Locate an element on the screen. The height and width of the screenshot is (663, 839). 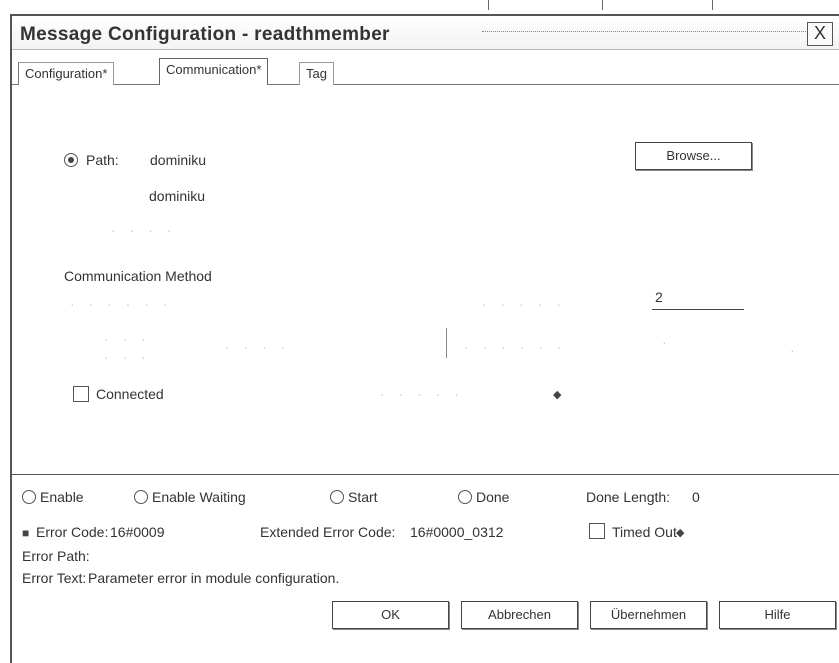
close-button: X is located at coordinates (820, 34).